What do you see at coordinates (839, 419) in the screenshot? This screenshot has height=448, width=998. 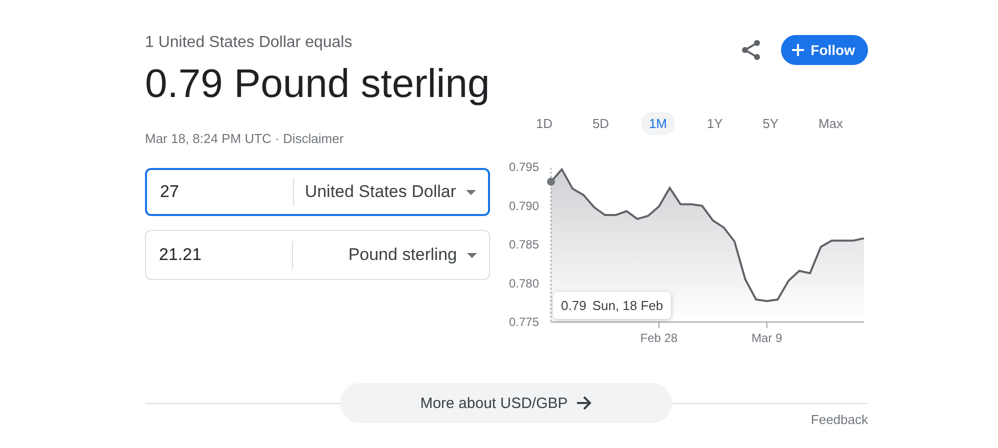 I see `feedback-link: Feedback` at bounding box center [839, 419].